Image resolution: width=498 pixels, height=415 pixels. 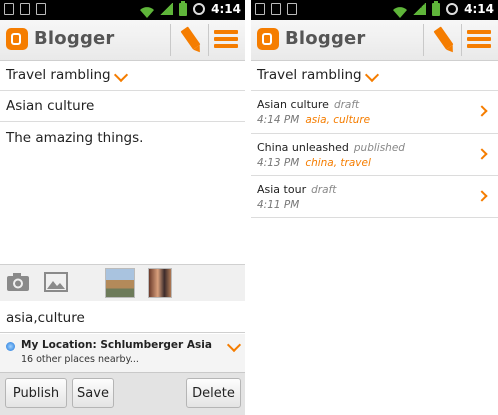 What do you see at coordinates (338, 120) in the screenshot?
I see `post-labels: asia, culture` at bounding box center [338, 120].